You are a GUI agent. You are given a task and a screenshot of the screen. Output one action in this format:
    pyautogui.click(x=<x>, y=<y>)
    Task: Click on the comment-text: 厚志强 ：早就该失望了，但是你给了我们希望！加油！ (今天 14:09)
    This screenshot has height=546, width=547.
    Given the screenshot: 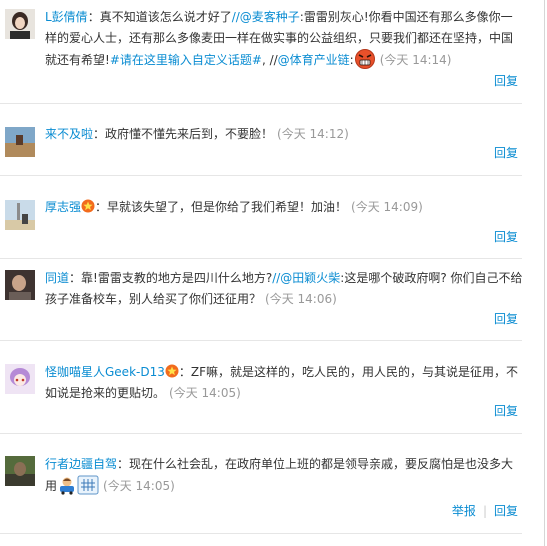 What is the action you would take?
    pyautogui.click(x=284, y=207)
    